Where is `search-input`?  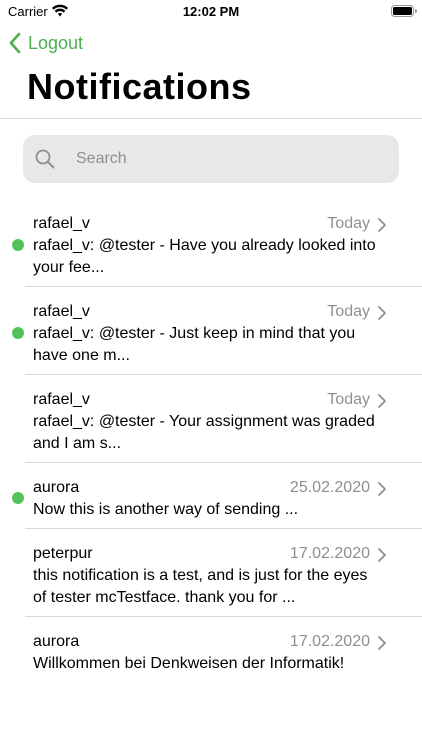 search-input is located at coordinates (226, 159).